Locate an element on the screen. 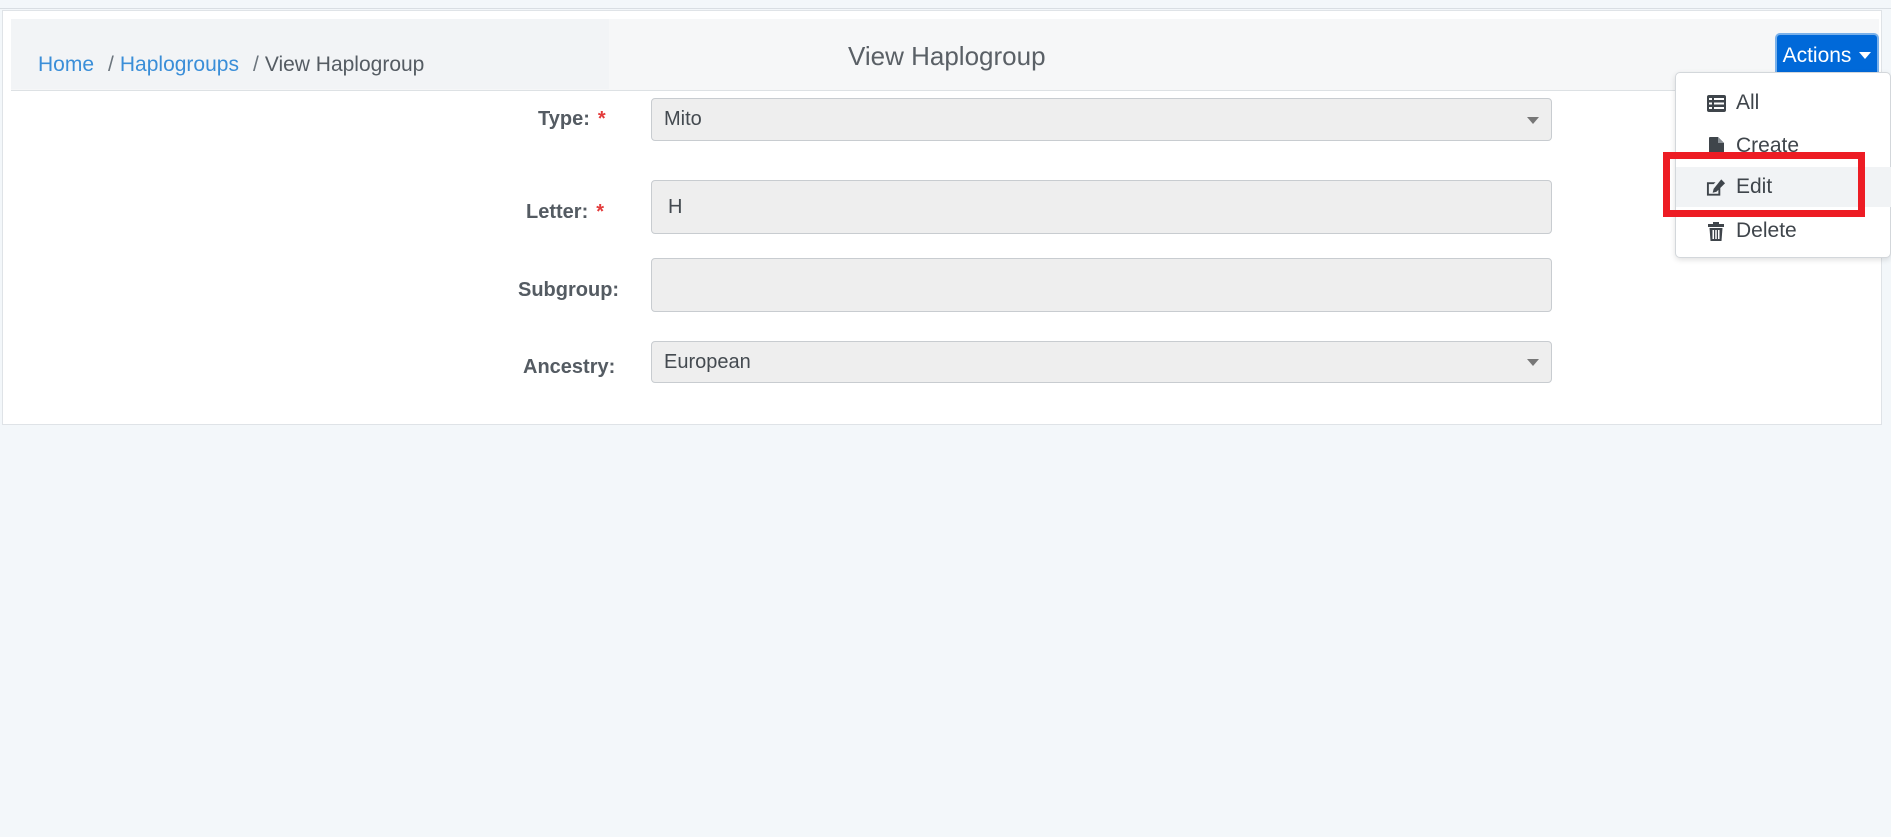 The width and height of the screenshot is (1891, 837). menu-item-all: All is located at coordinates (1783, 103).